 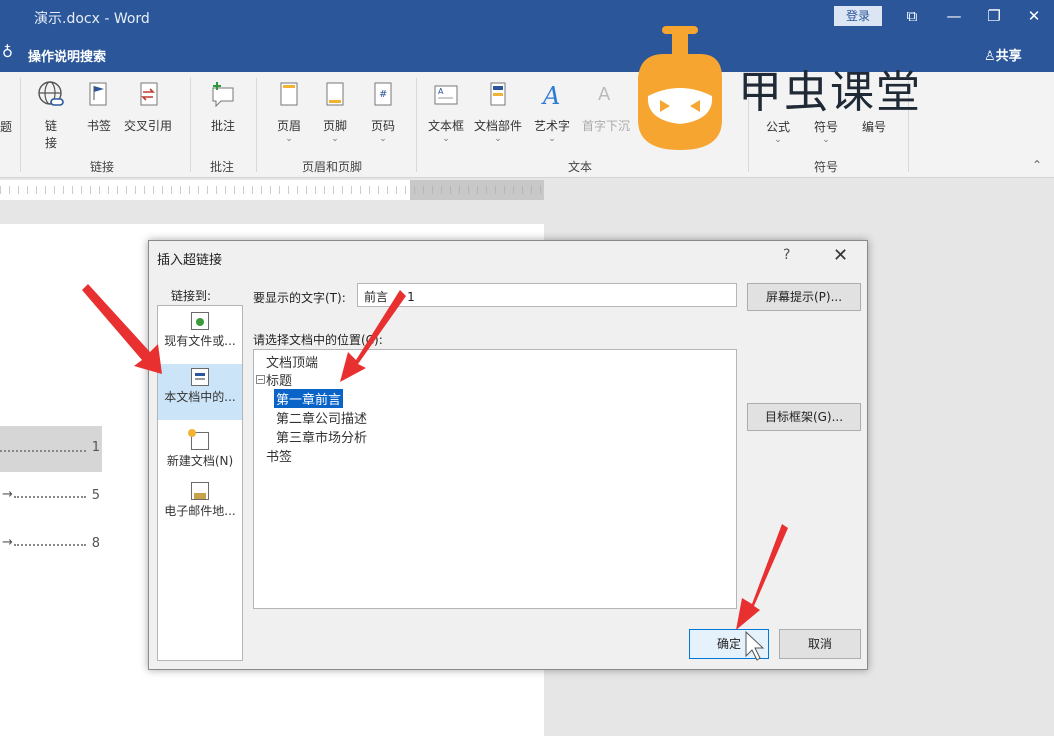 What do you see at coordinates (223, 95) in the screenshot?
I see `new-comment-icon` at bounding box center [223, 95].